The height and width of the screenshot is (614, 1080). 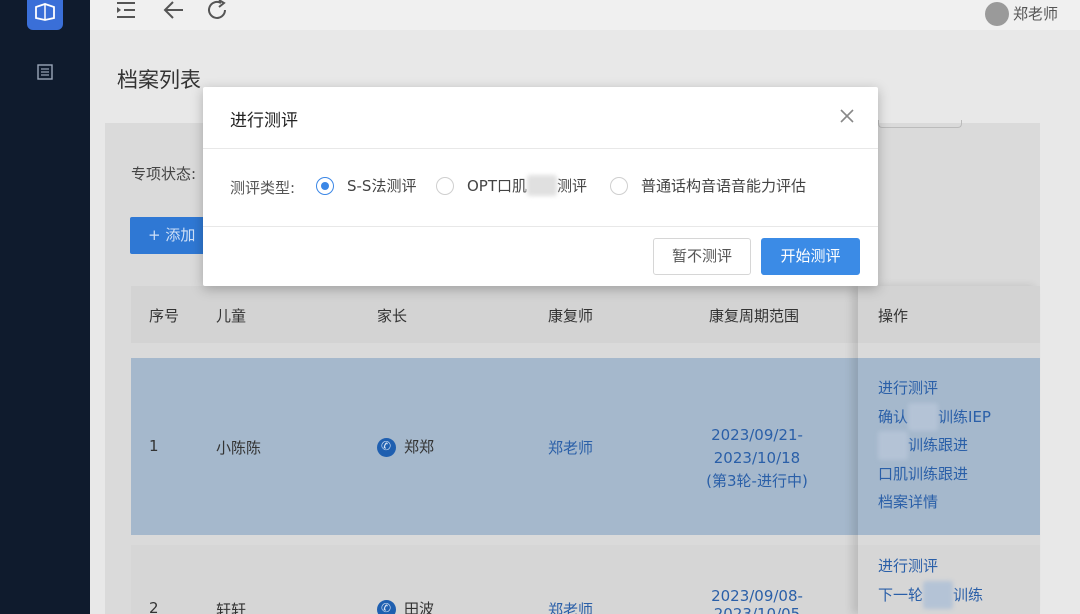 I want to click on parent-name: 郑郑, so click(x=419, y=447).